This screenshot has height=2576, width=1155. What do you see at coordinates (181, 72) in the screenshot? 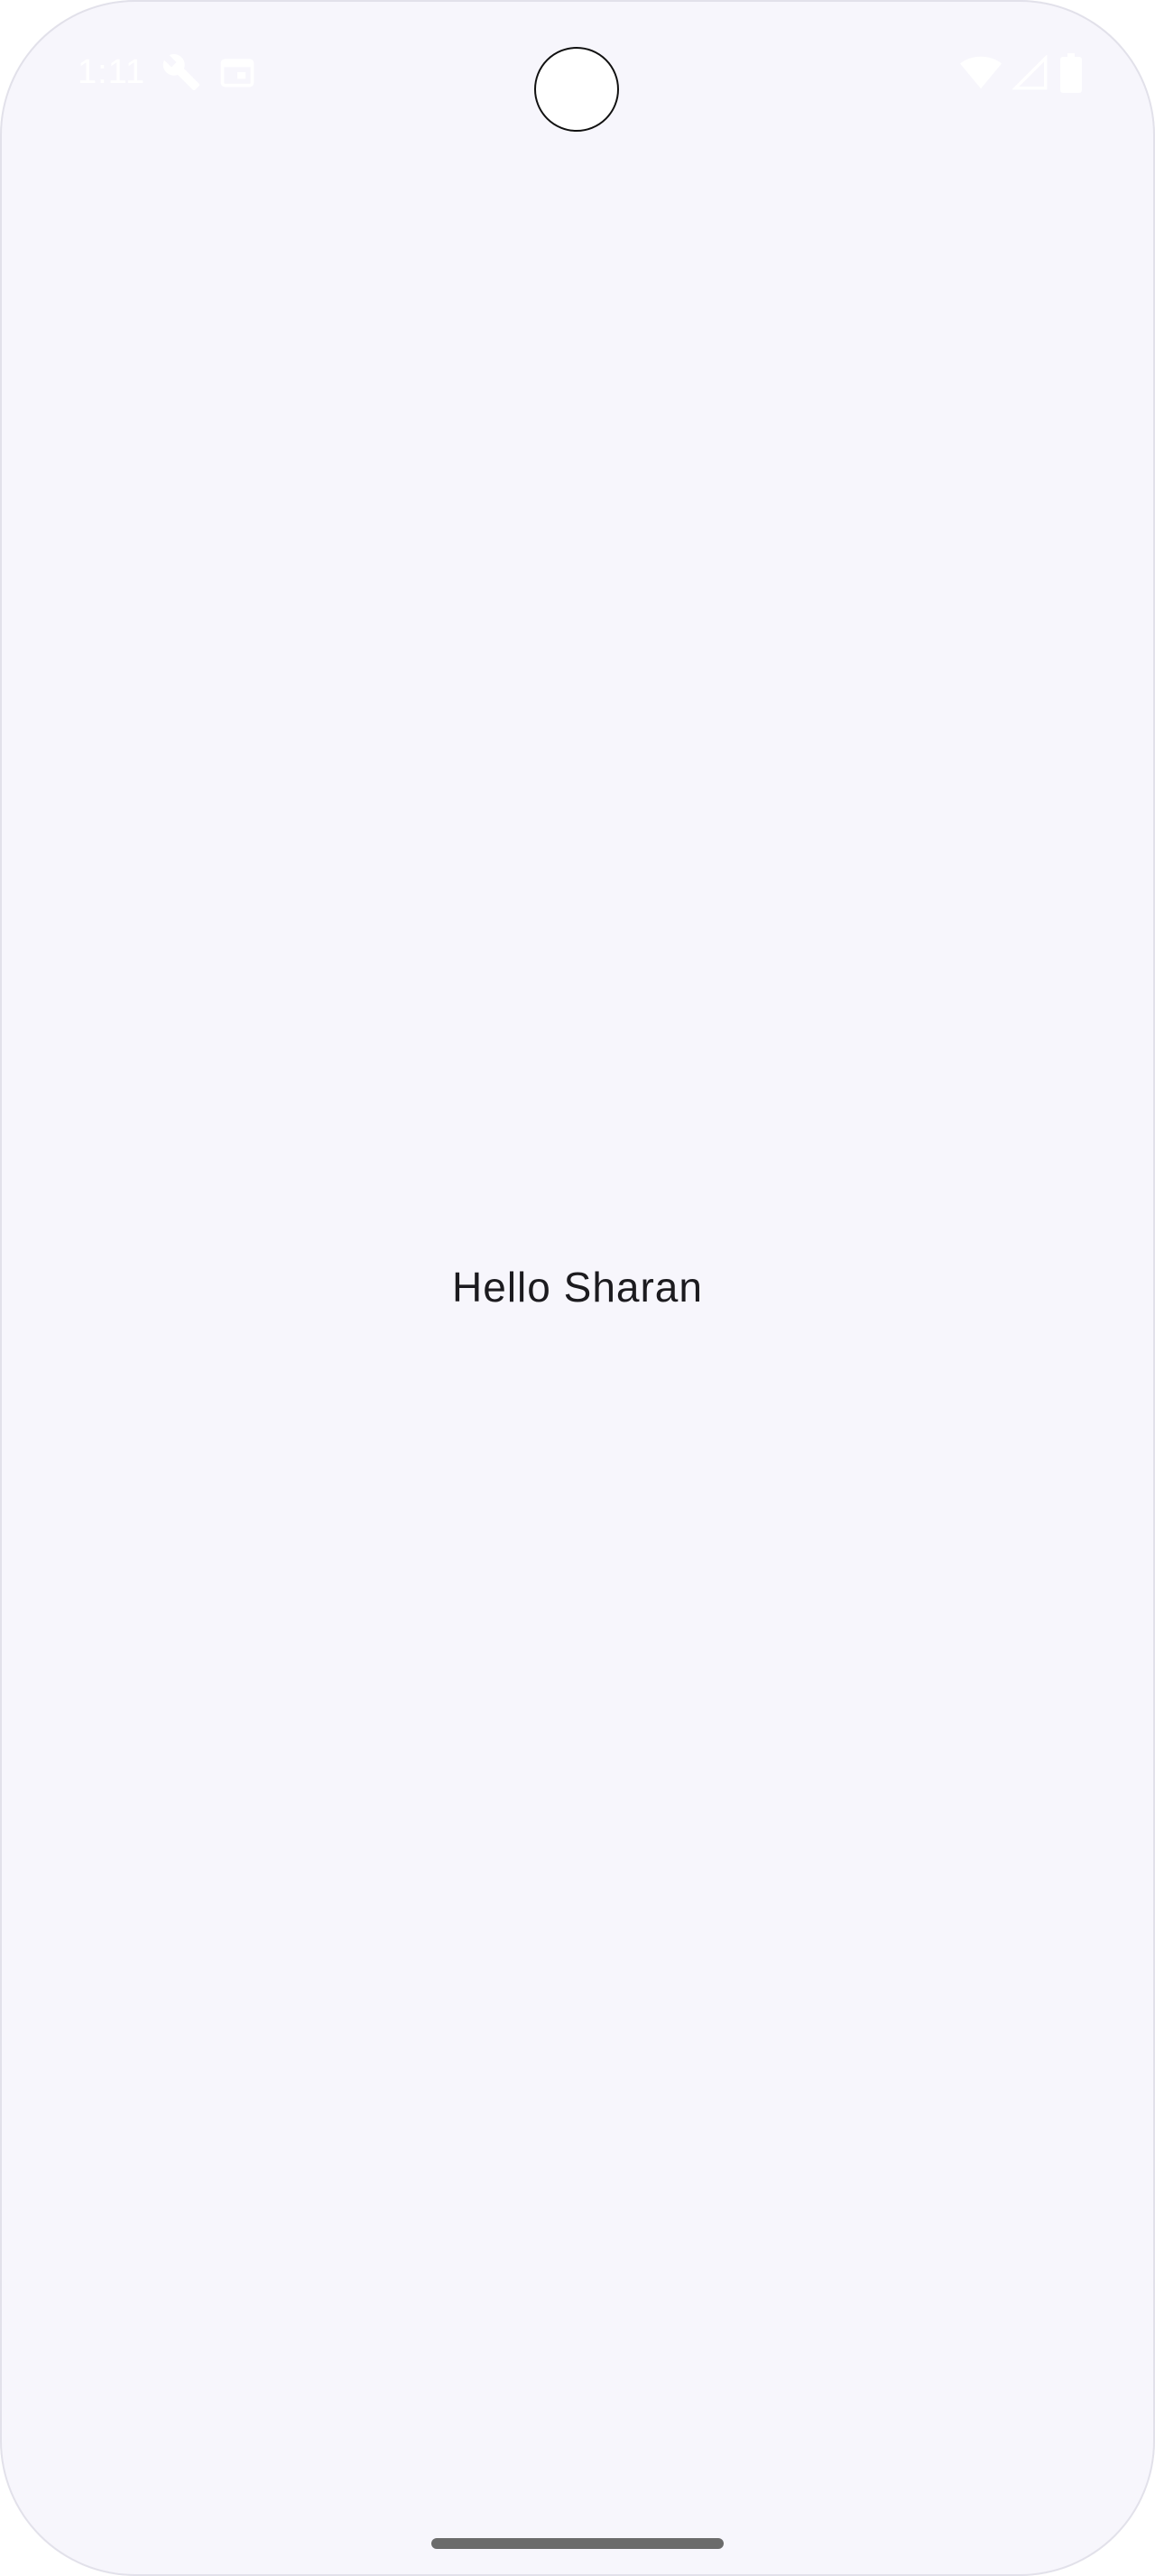
I see `wrench-icon` at bounding box center [181, 72].